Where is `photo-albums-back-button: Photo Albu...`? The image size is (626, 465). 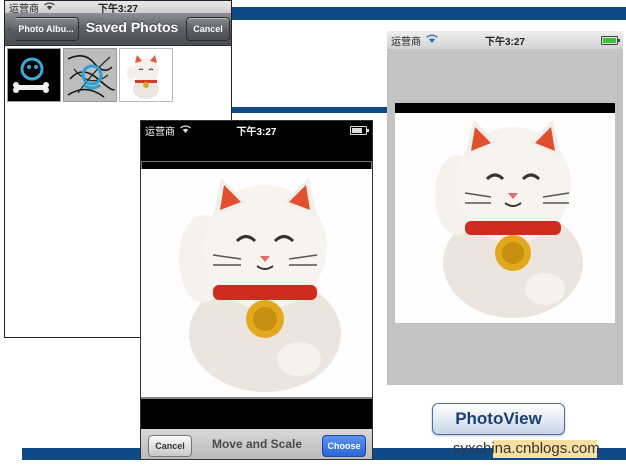 photo-albums-back-button: Photo Albu... is located at coordinates (44, 29).